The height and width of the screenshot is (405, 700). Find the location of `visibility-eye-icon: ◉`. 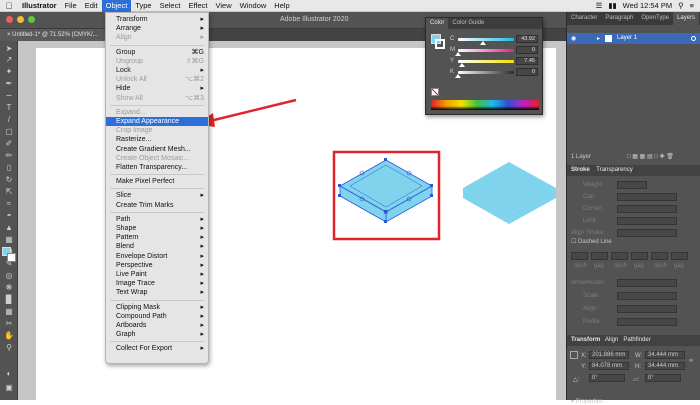

visibility-eye-icon: ◉ is located at coordinates (573, 38).